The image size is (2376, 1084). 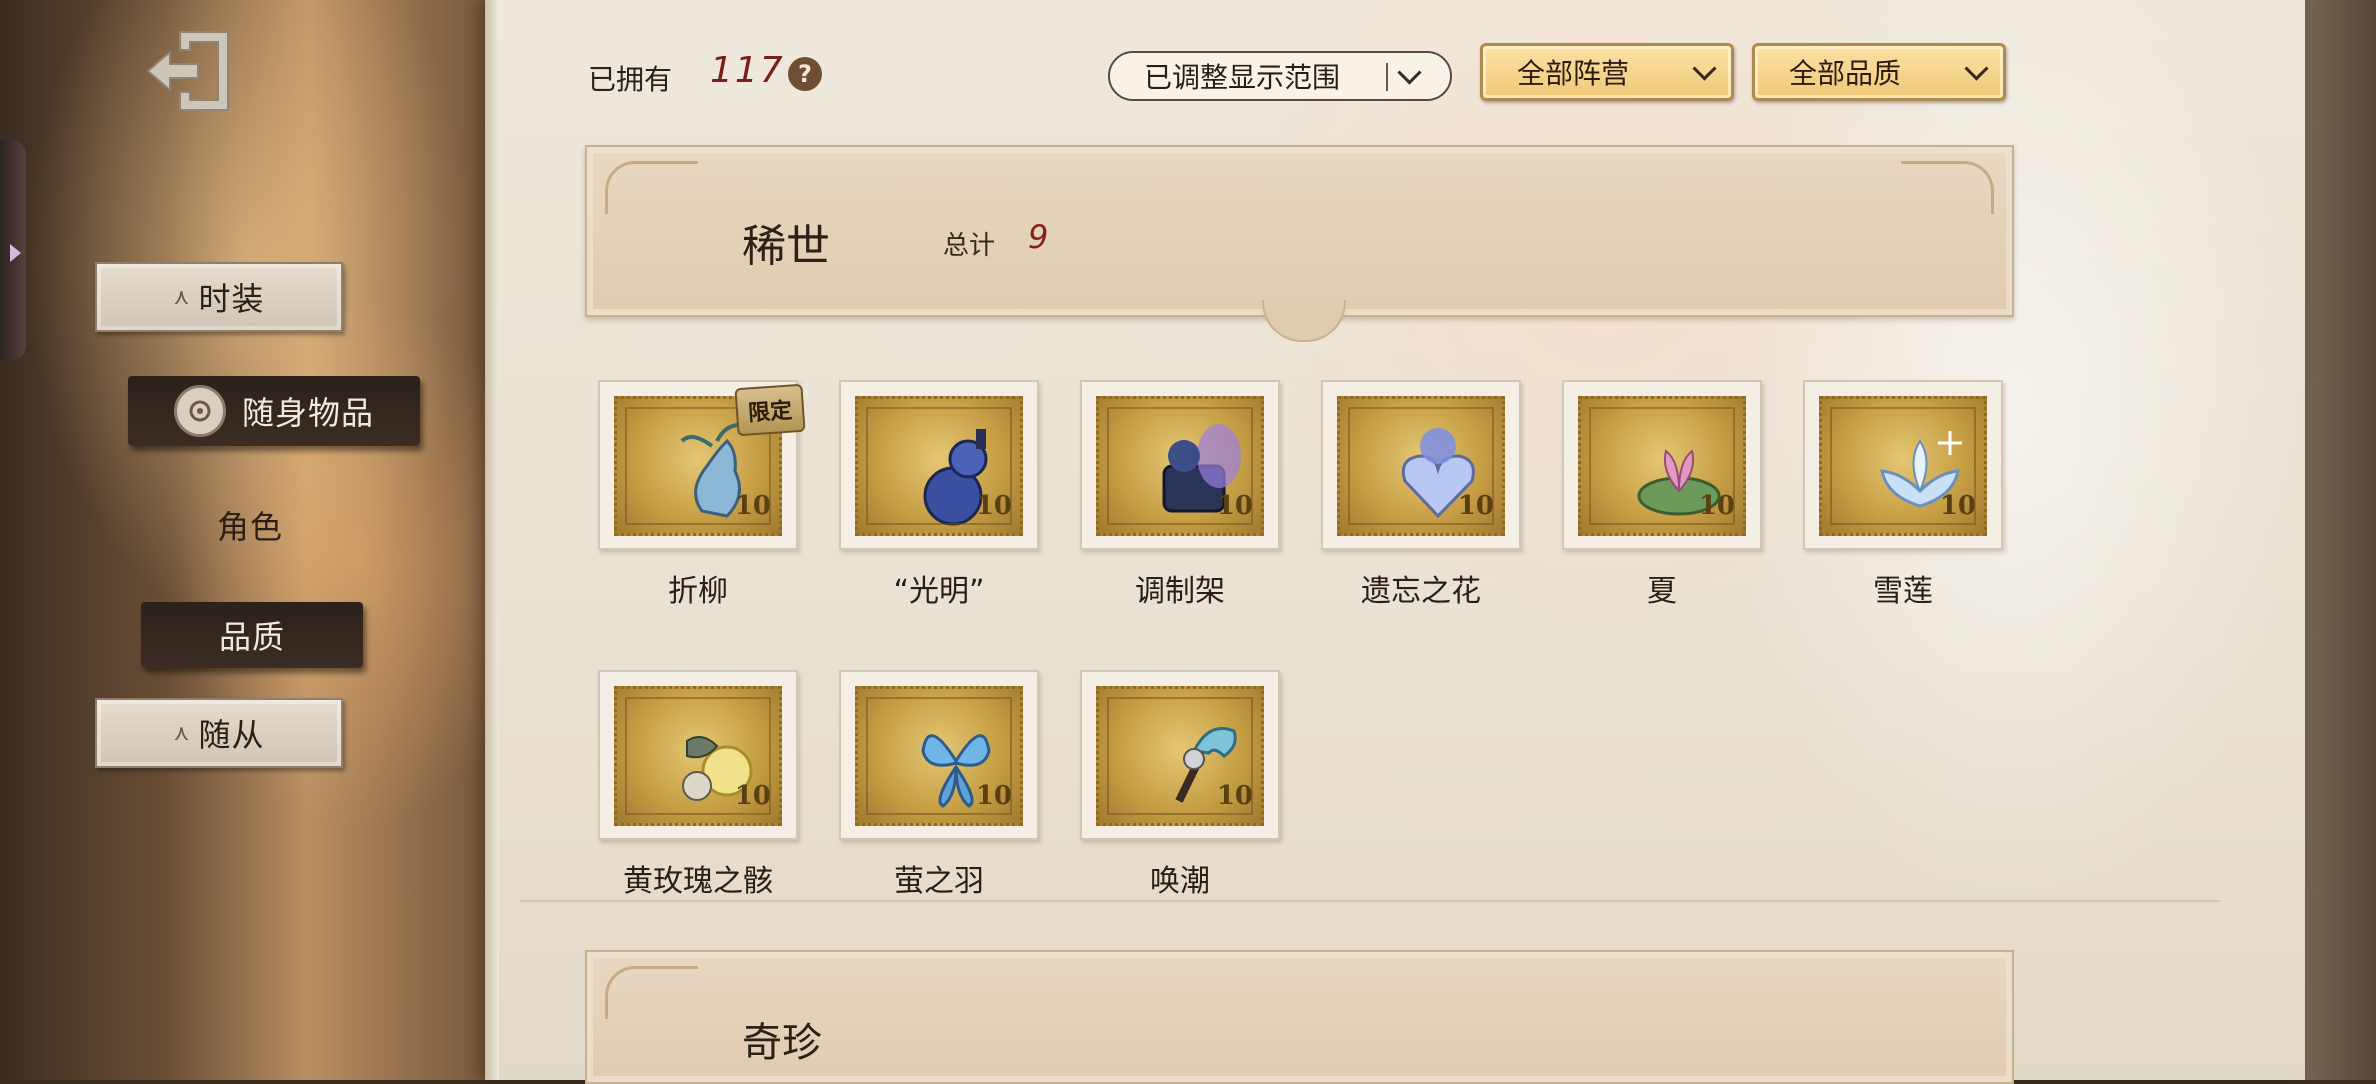 I want to click on dropdown-label: 全部品质, so click(x=1845, y=73).